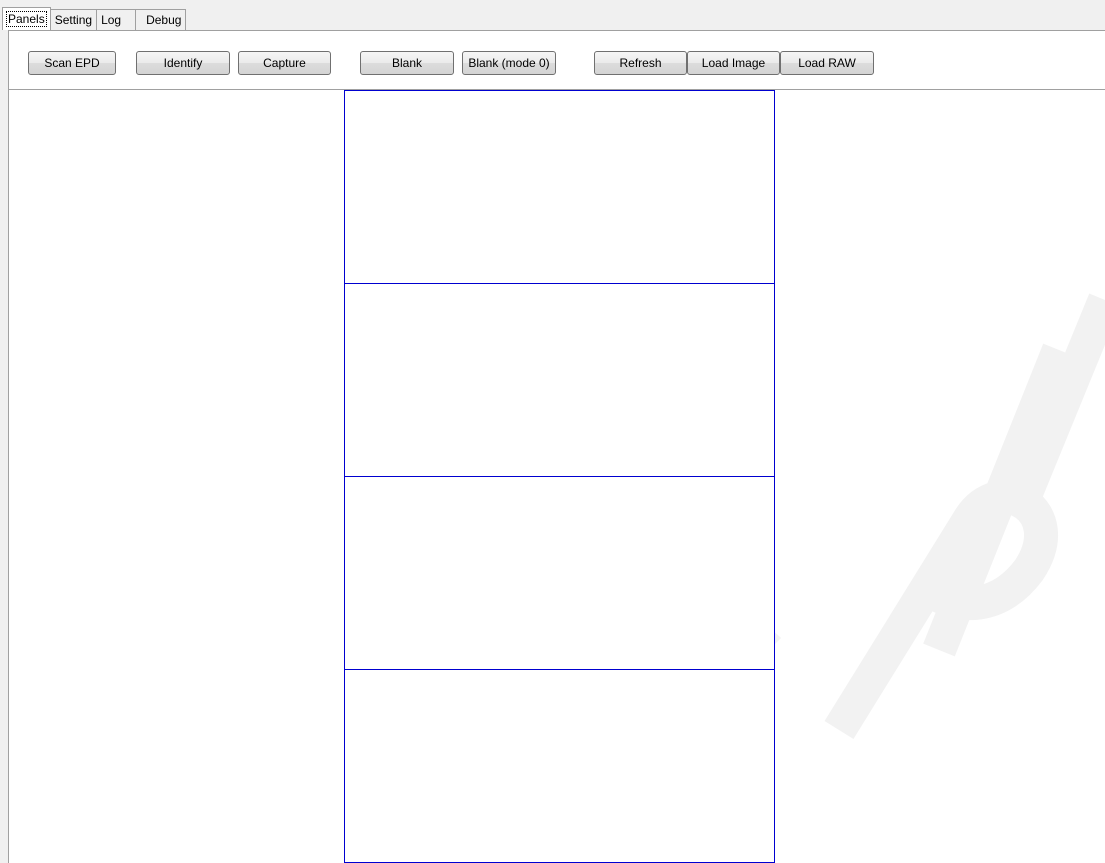 This screenshot has height=863, width=1105. What do you see at coordinates (509, 63) in the screenshot?
I see `blank-mode-0-button: Blank (mode 0)` at bounding box center [509, 63].